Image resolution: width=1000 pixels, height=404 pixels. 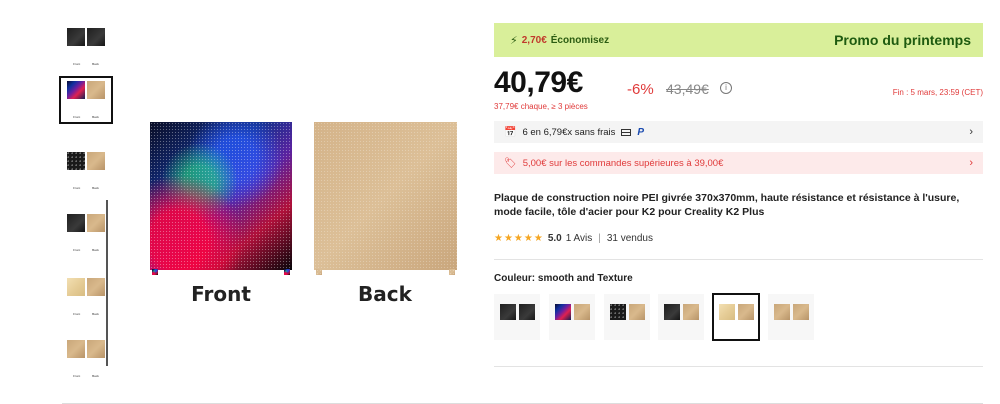 What do you see at coordinates (510, 163) in the screenshot?
I see `tag-icon: 🏷` at bounding box center [510, 163].